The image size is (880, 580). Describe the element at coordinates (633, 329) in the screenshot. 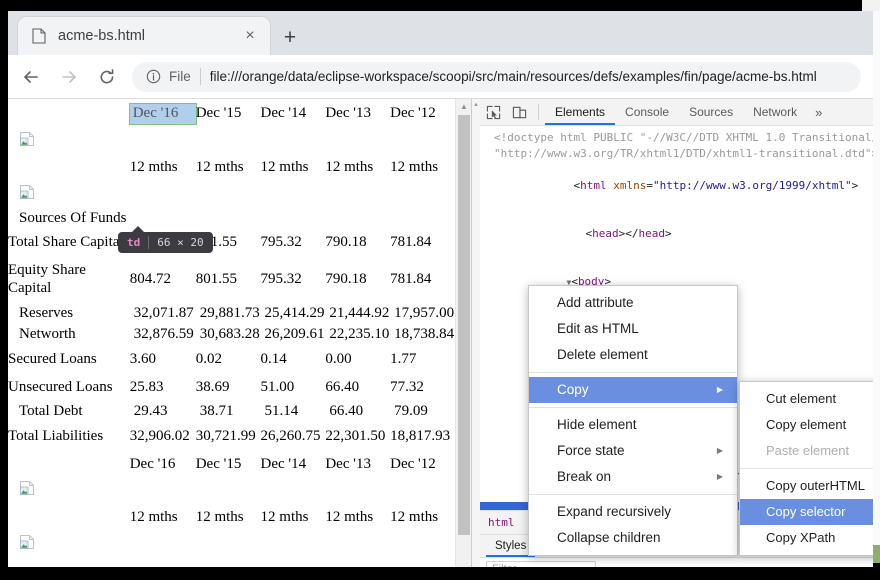

I see `menu-item-edit-as-html: Edit as HTML` at that location.